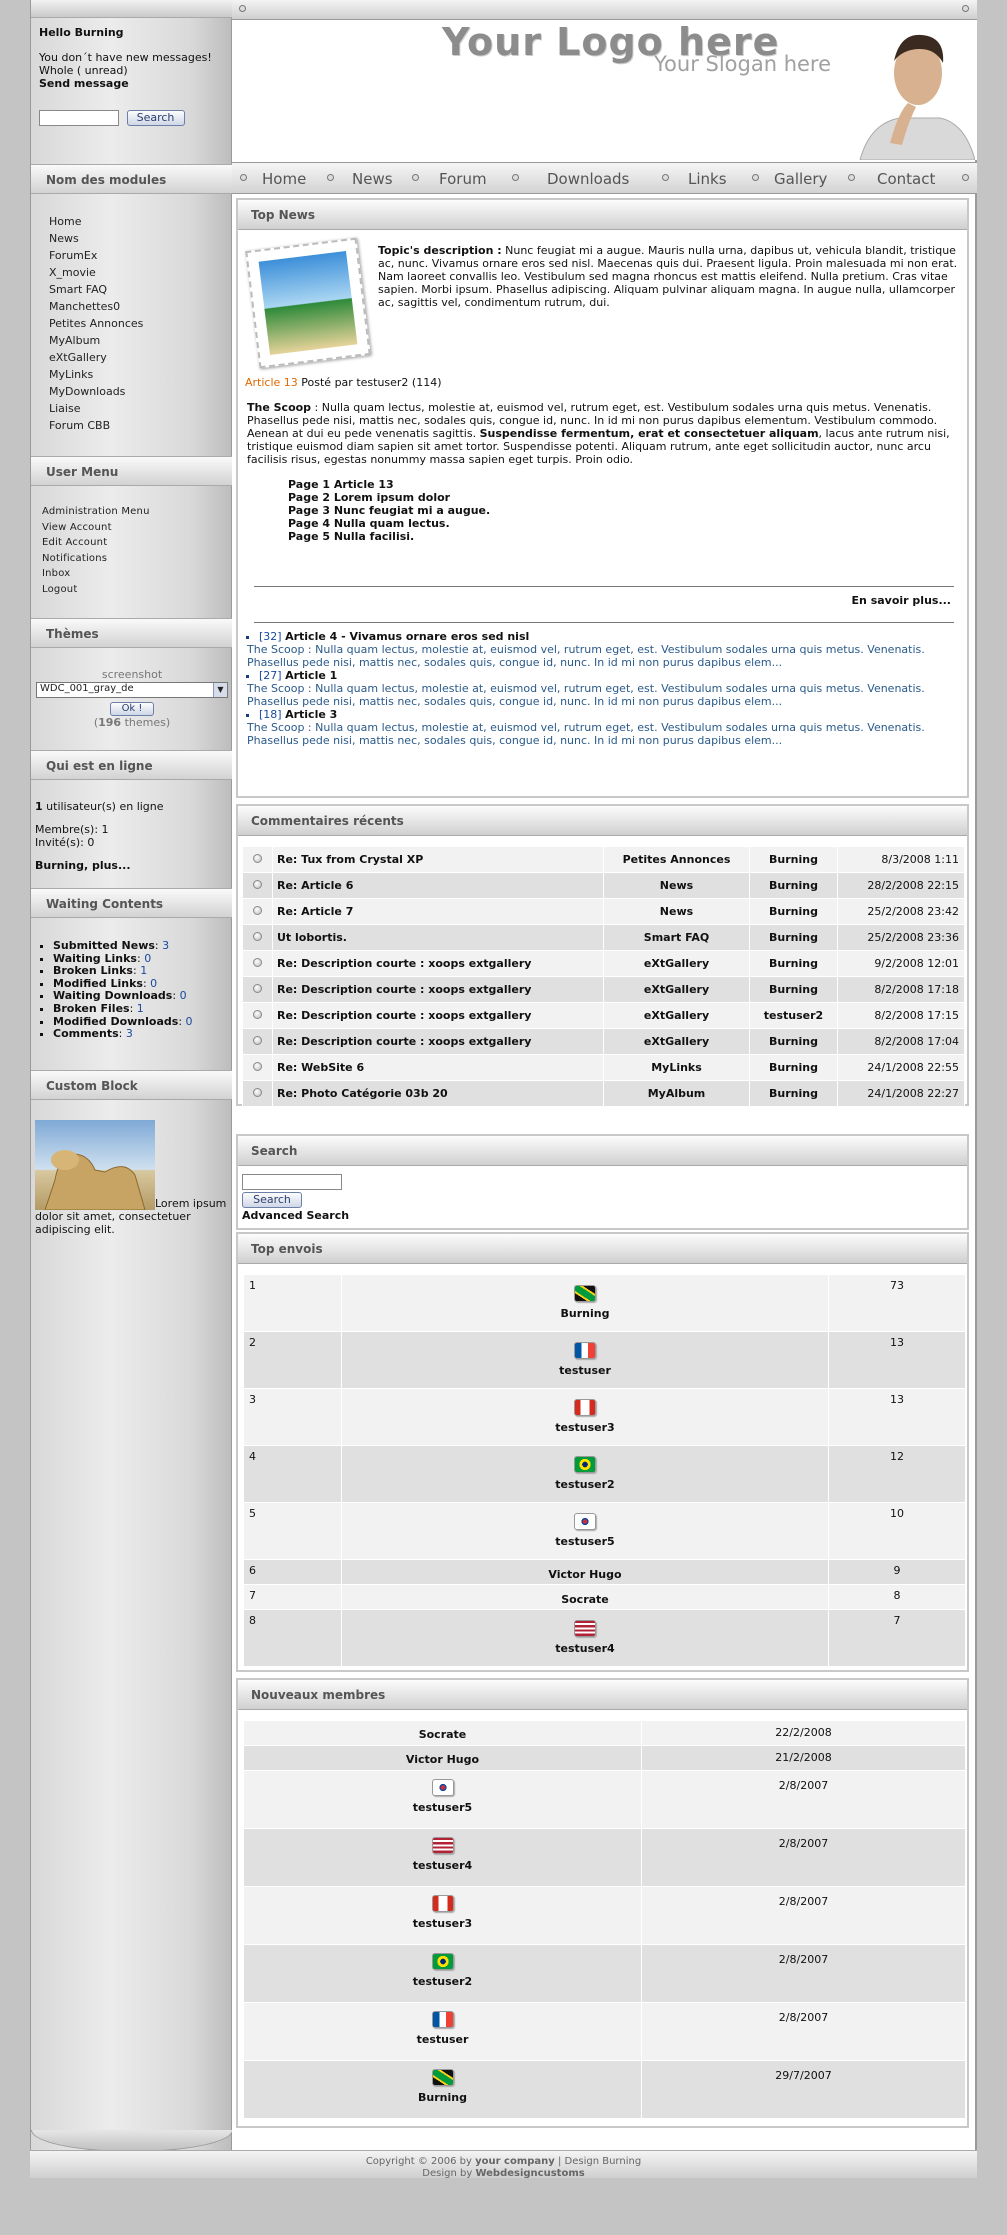  Describe the element at coordinates (529, 2173) in the screenshot. I see `footer-wdc-link: Webdesigncustoms` at that location.